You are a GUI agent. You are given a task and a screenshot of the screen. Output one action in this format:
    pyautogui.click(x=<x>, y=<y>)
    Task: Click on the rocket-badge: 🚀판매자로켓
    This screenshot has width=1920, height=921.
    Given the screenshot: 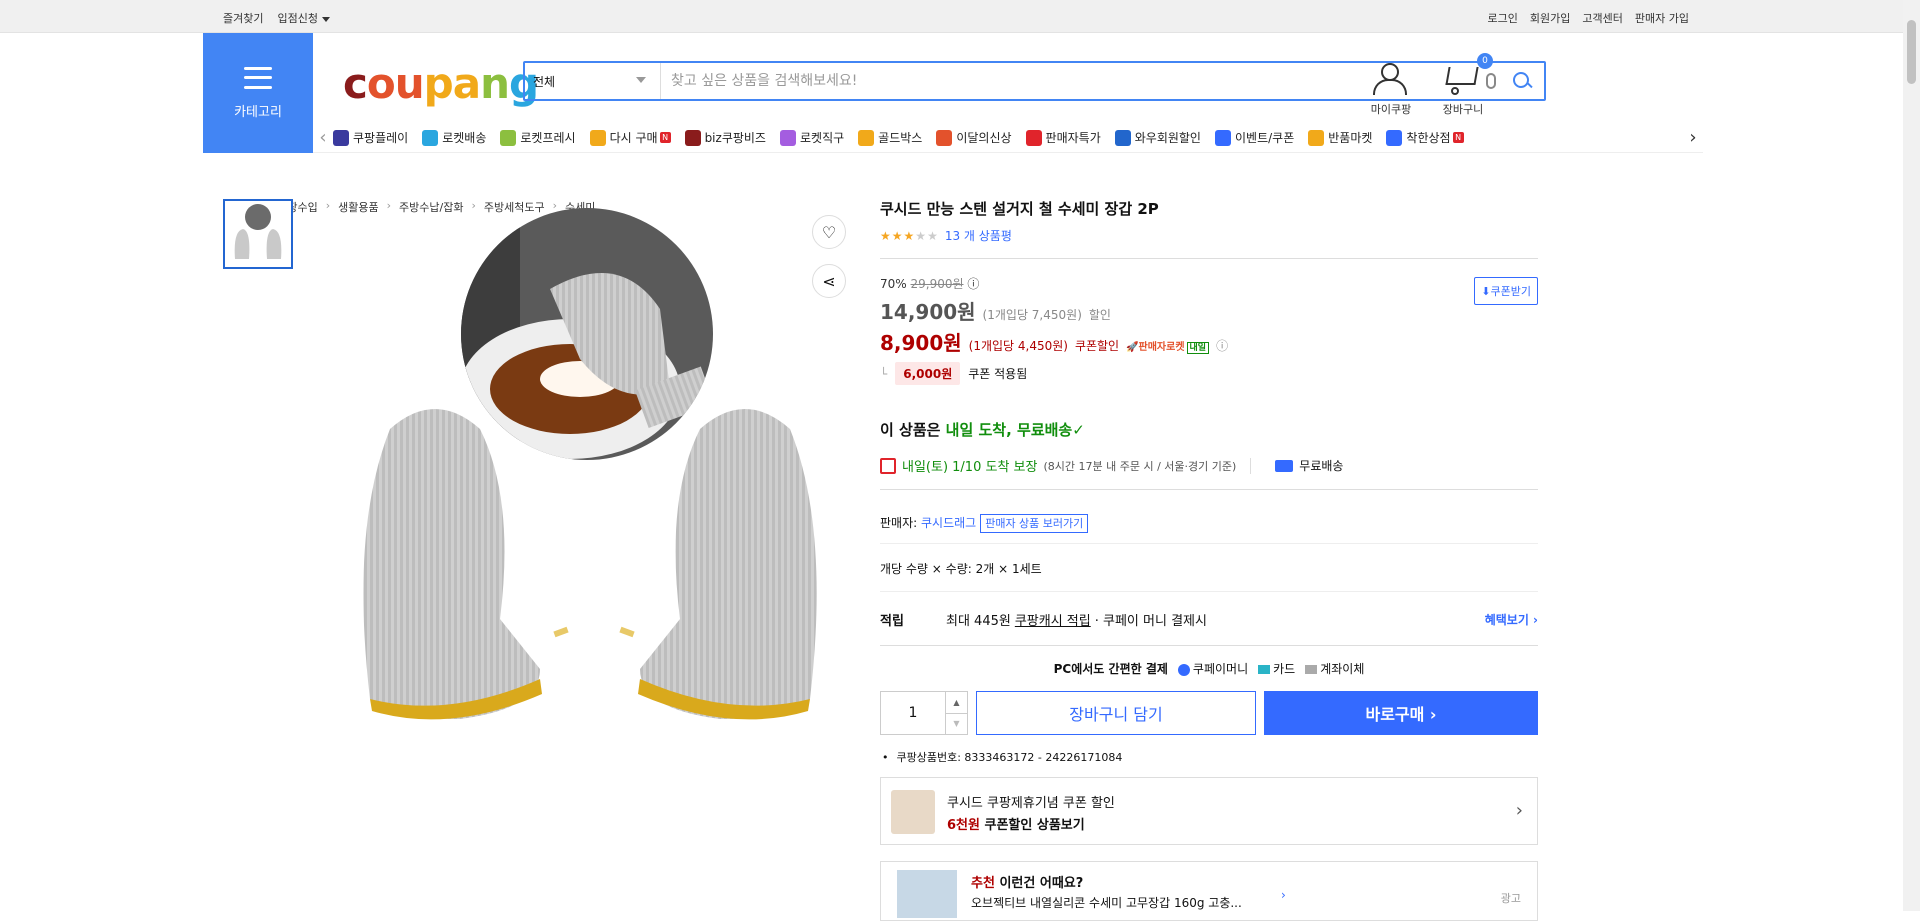 What is the action you would take?
    pyautogui.click(x=1155, y=347)
    